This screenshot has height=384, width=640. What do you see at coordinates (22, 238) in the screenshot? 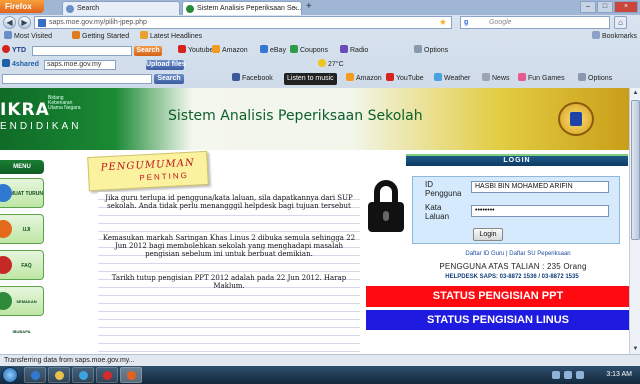
I see `menu-item-uji-kelajuan: UJI KELAJUAN` at bounding box center [22, 238].